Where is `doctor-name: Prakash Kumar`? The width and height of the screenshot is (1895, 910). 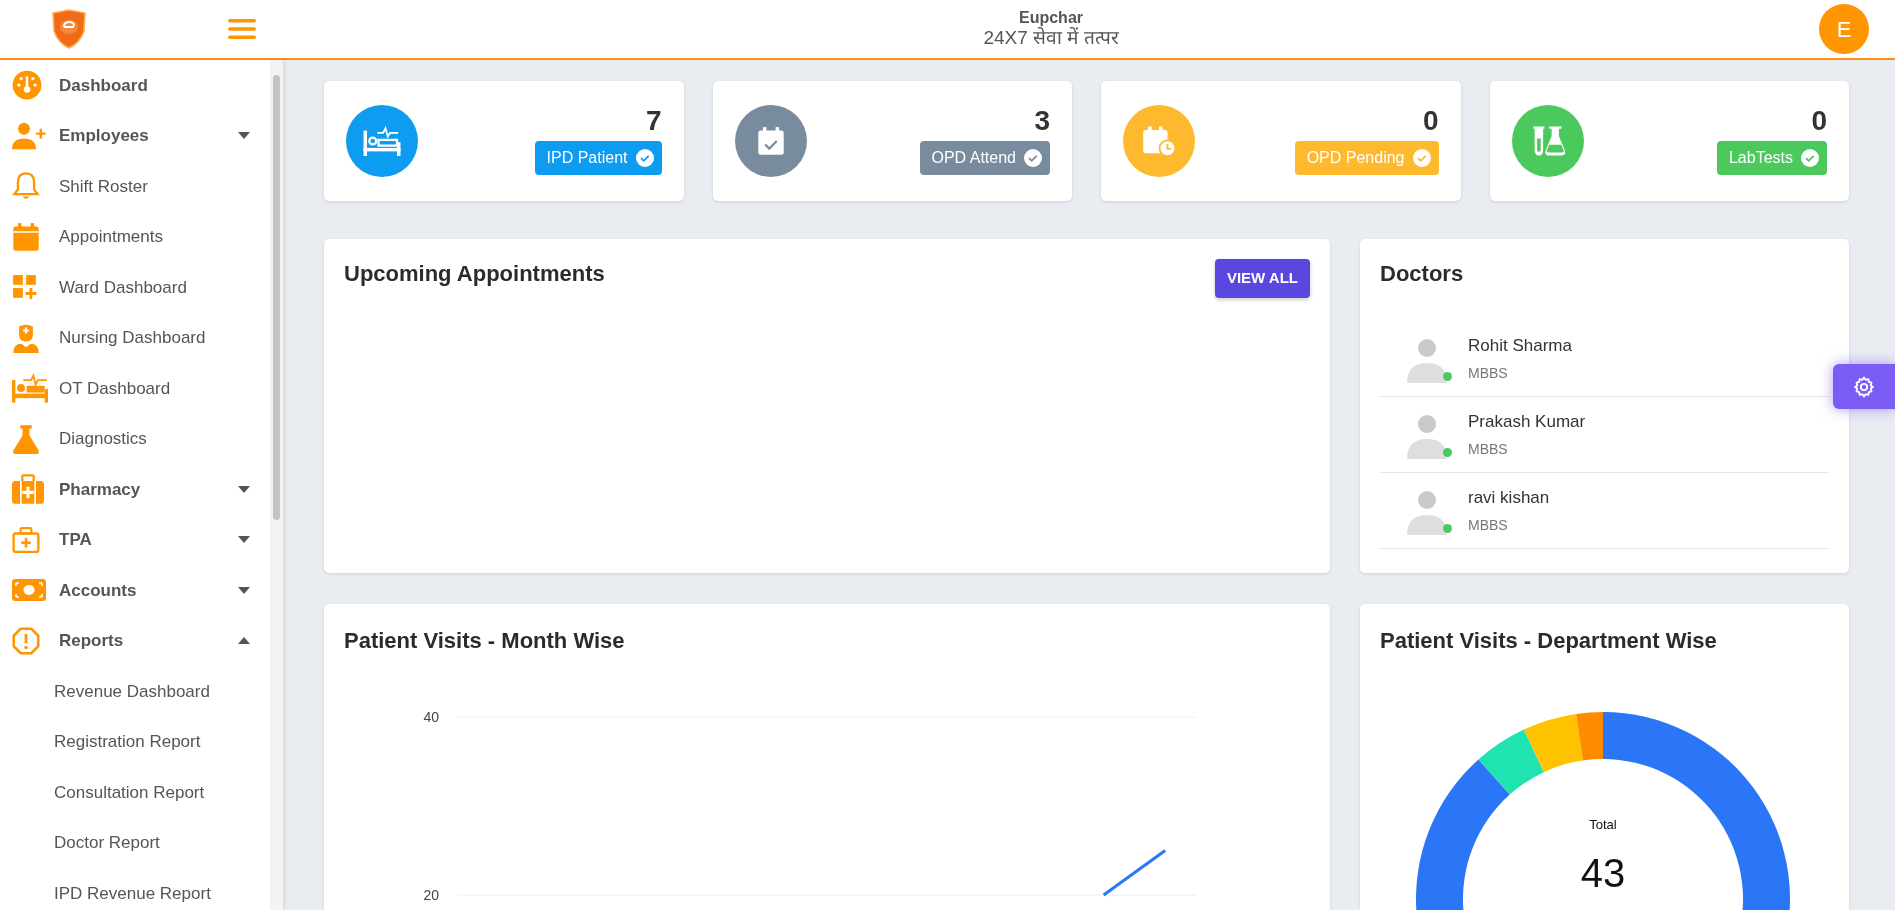 doctor-name: Prakash Kumar is located at coordinates (1527, 422).